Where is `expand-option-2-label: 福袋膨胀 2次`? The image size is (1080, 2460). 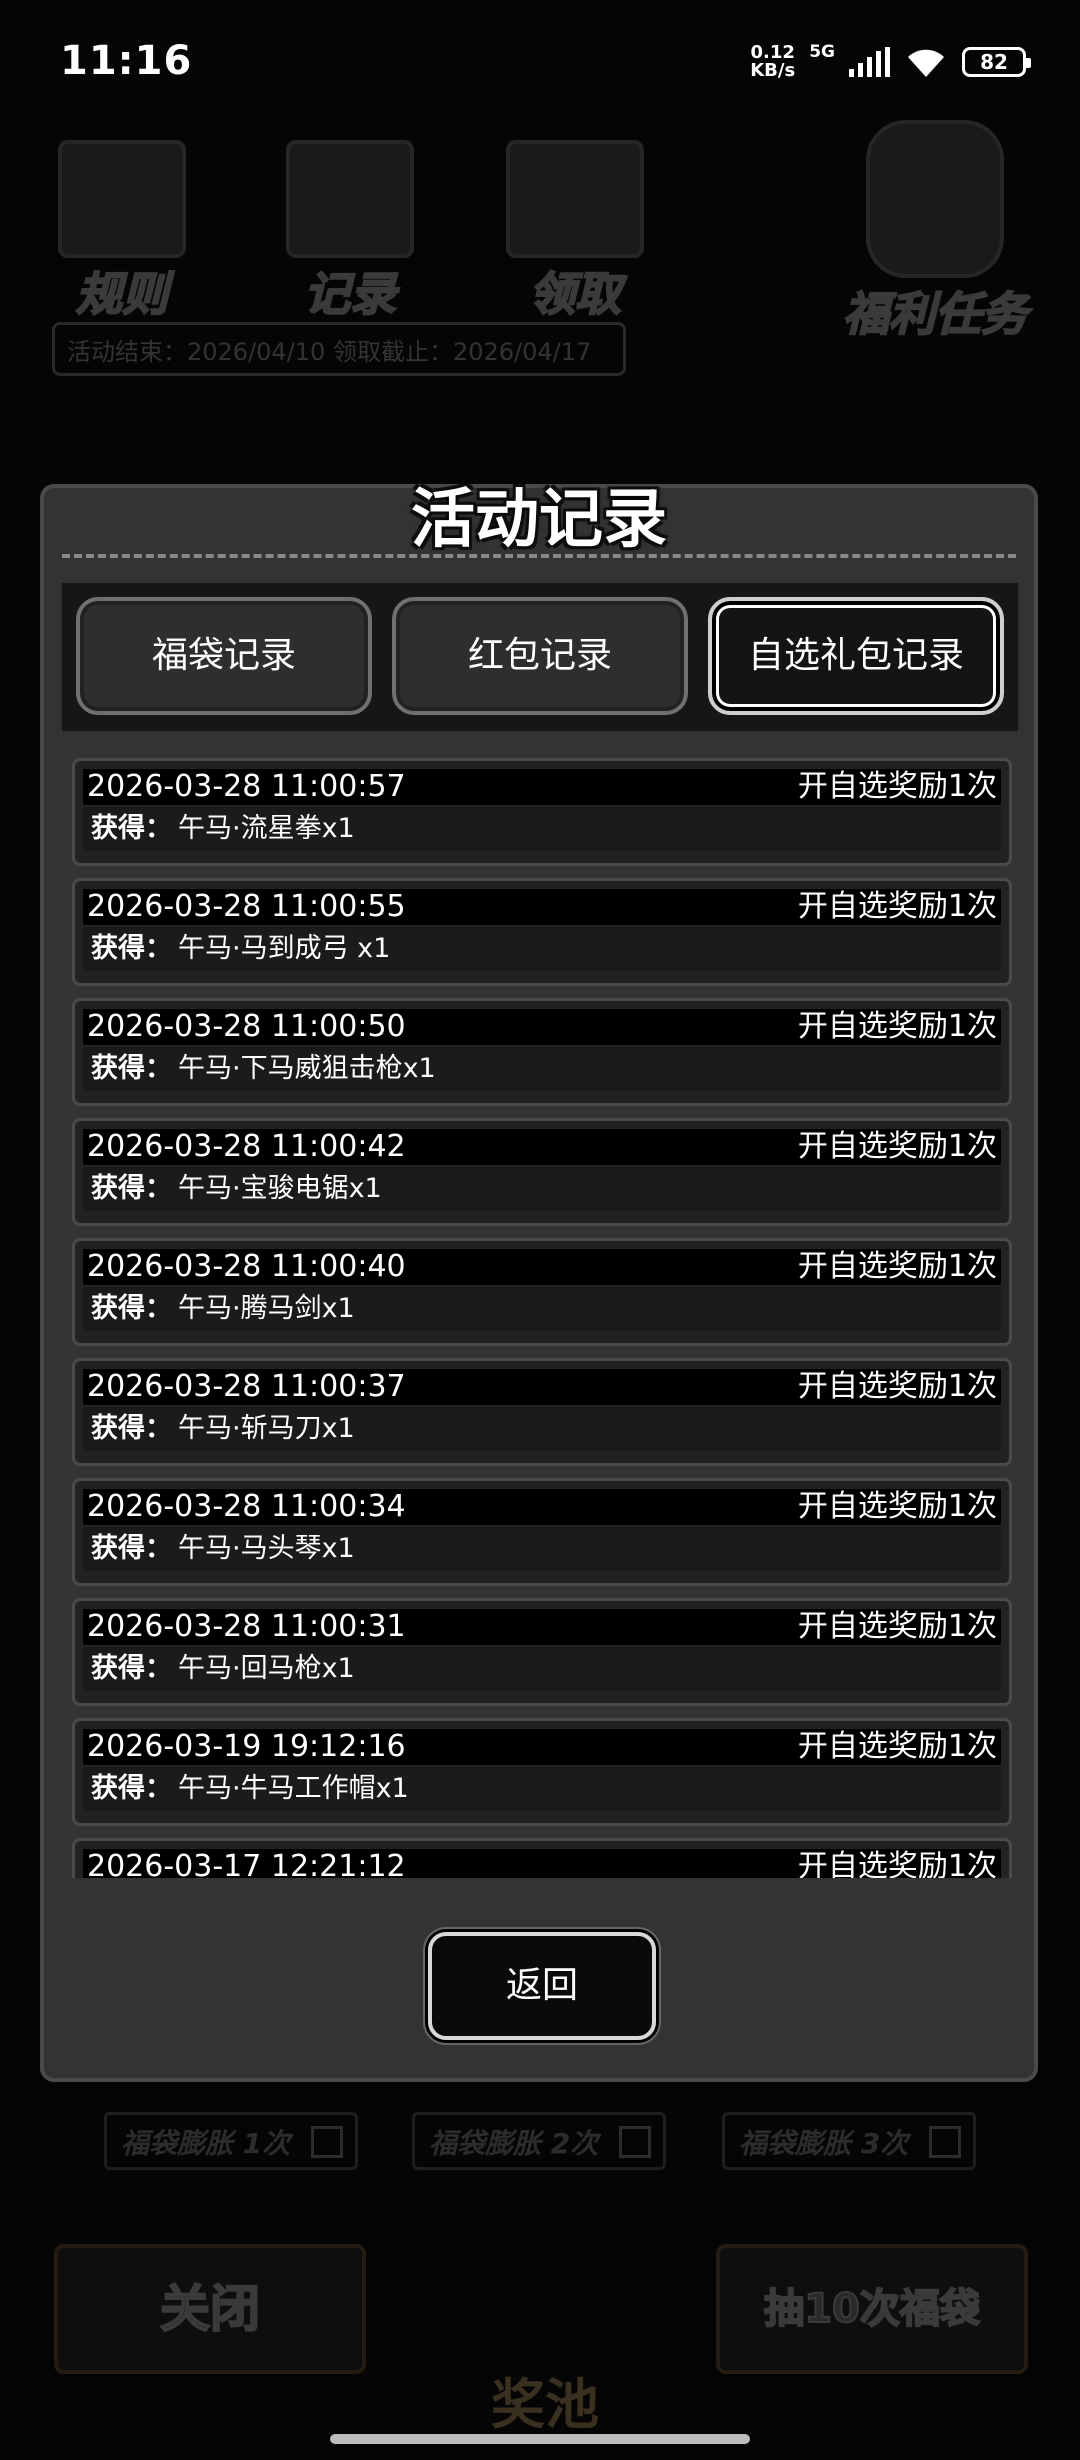 expand-option-2-label: 福袋膨胀 2次 is located at coordinates (514, 2143).